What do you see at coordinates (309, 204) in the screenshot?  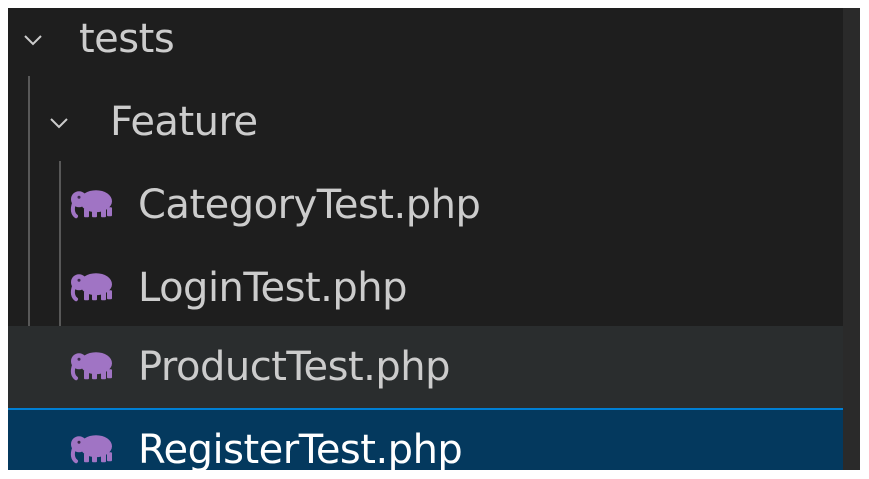 I see `file-label: CategoryTest.php` at bounding box center [309, 204].